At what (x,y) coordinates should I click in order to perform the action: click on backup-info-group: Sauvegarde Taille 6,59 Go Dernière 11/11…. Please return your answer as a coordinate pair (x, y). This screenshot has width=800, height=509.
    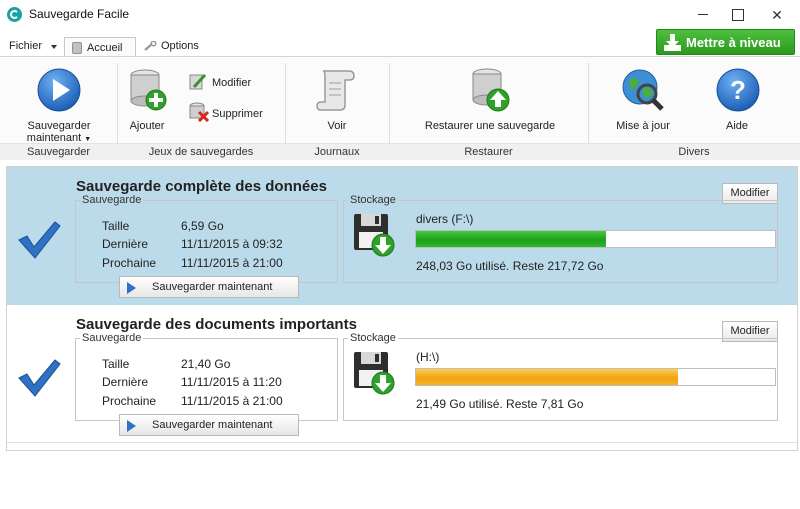
    Looking at the image, I should click on (206, 238).